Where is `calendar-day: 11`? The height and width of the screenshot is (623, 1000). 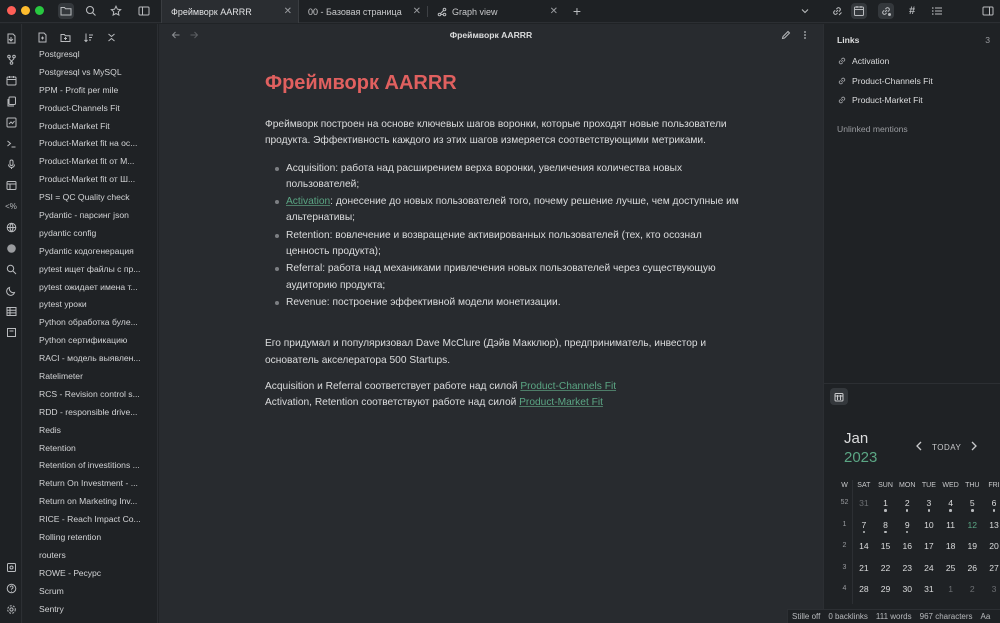
calendar-day: 11 is located at coordinates (951, 529).